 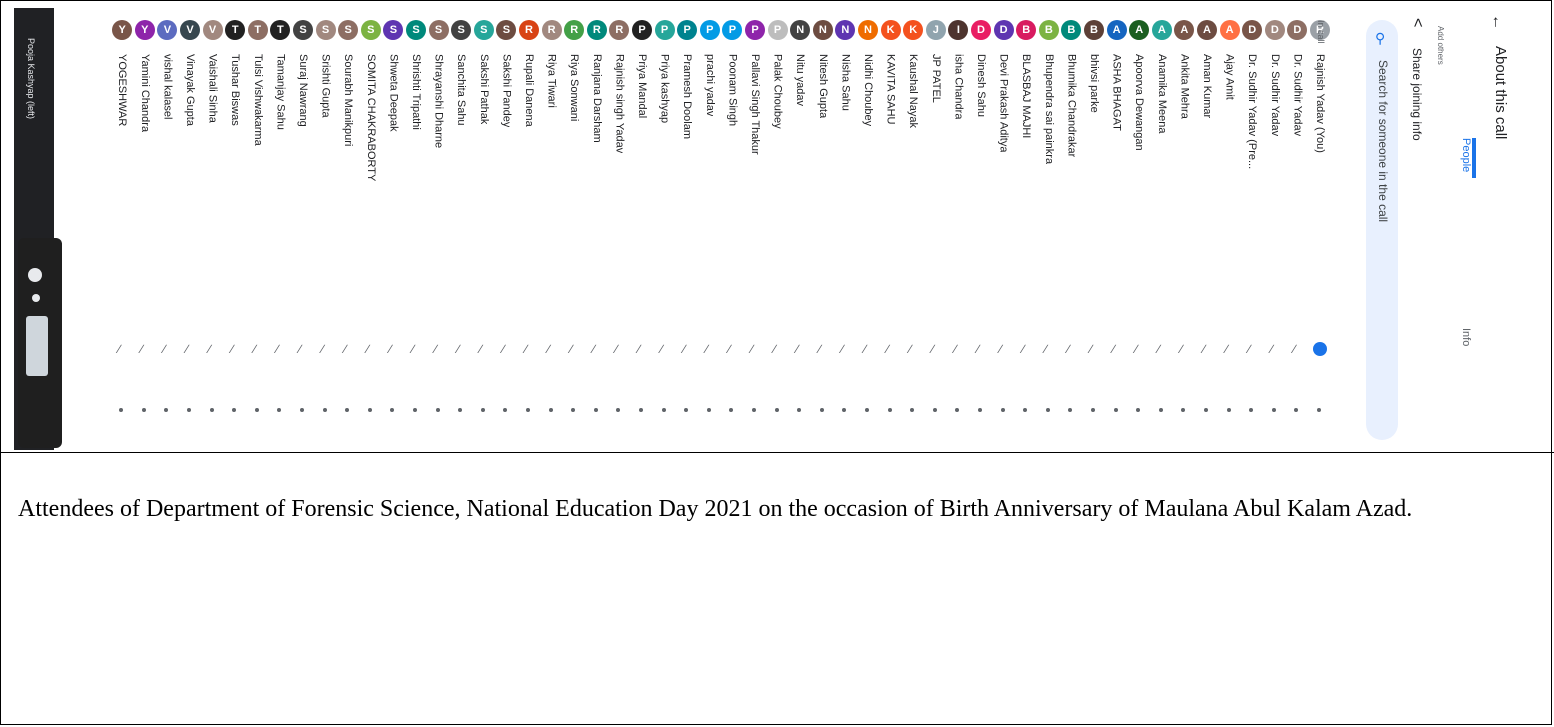 What do you see at coordinates (1275, 229) in the screenshot?
I see `participant-row: D Dr. Sudhir Yadav ∕` at bounding box center [1275, 229].